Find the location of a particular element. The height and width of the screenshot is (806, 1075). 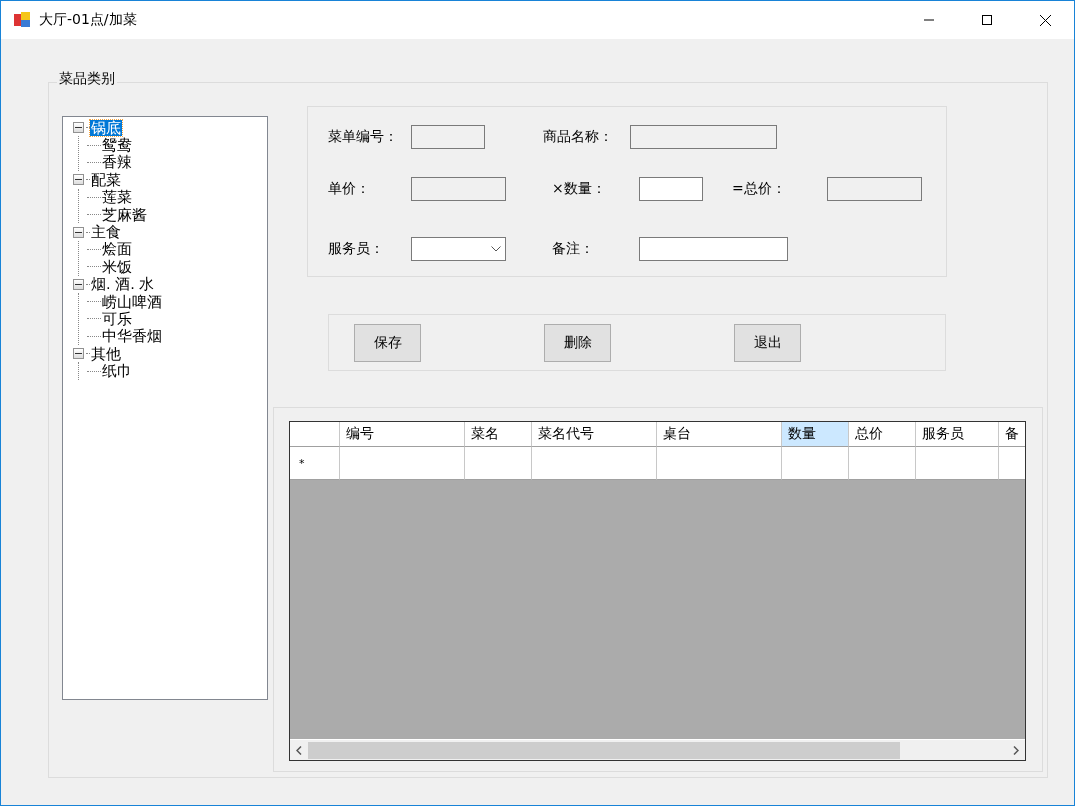

action-button: 退出 is located at coordinates (767, 342).